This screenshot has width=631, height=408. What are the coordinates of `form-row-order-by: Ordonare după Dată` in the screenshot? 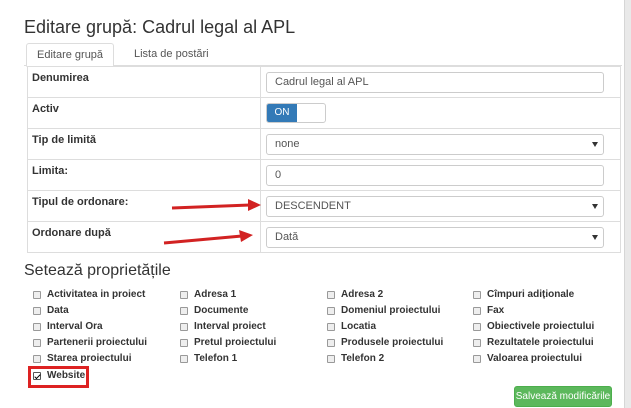 It's located at (324, 237).